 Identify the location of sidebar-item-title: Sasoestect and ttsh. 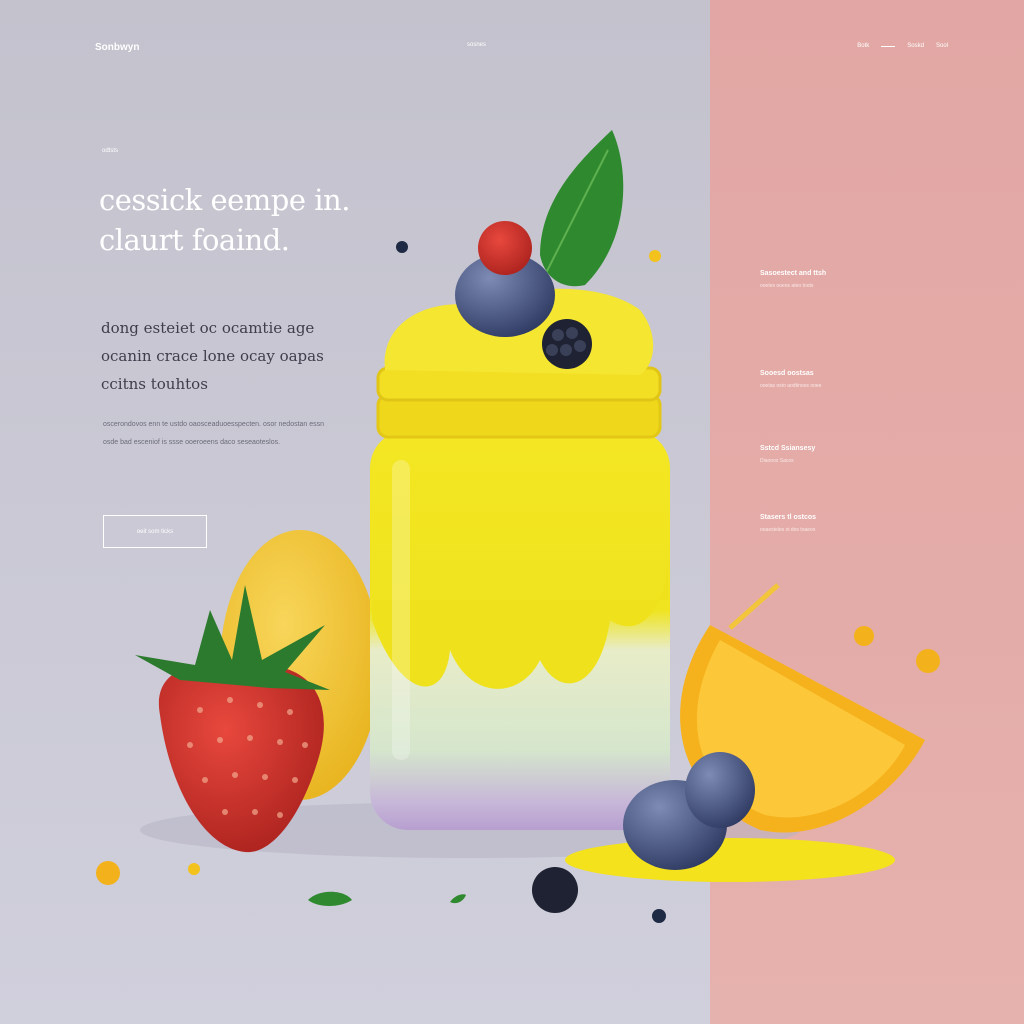
(793, 273).